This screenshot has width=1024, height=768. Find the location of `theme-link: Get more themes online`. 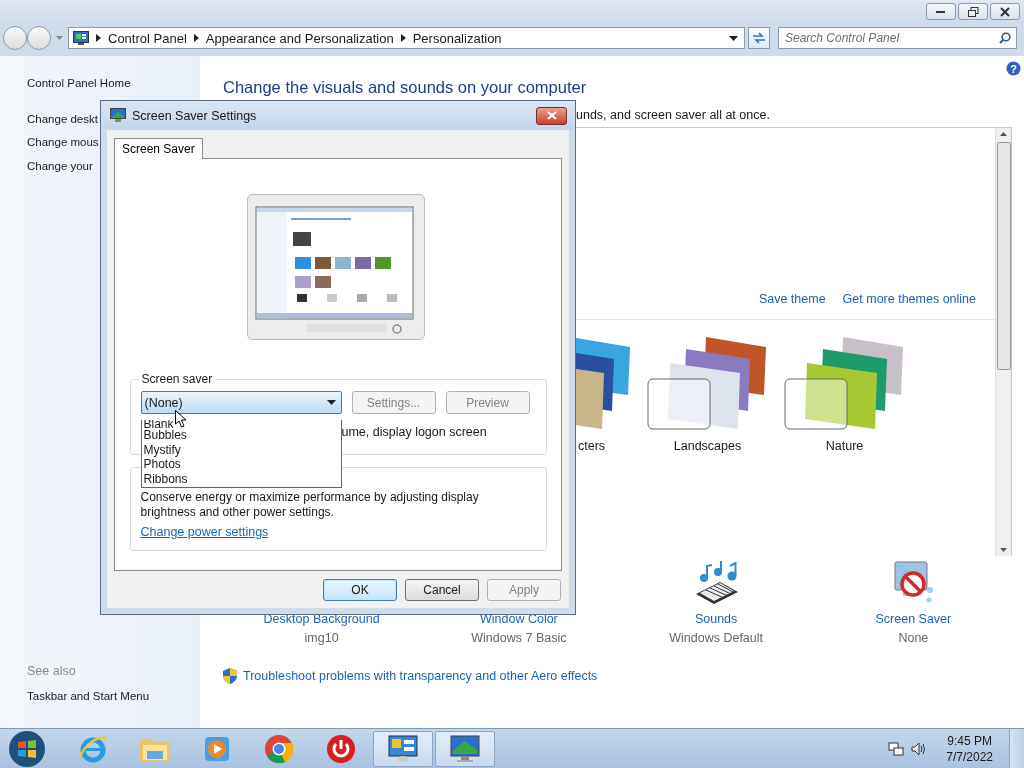

theme-link: Get more themes online is located at coordinates (909, 299).